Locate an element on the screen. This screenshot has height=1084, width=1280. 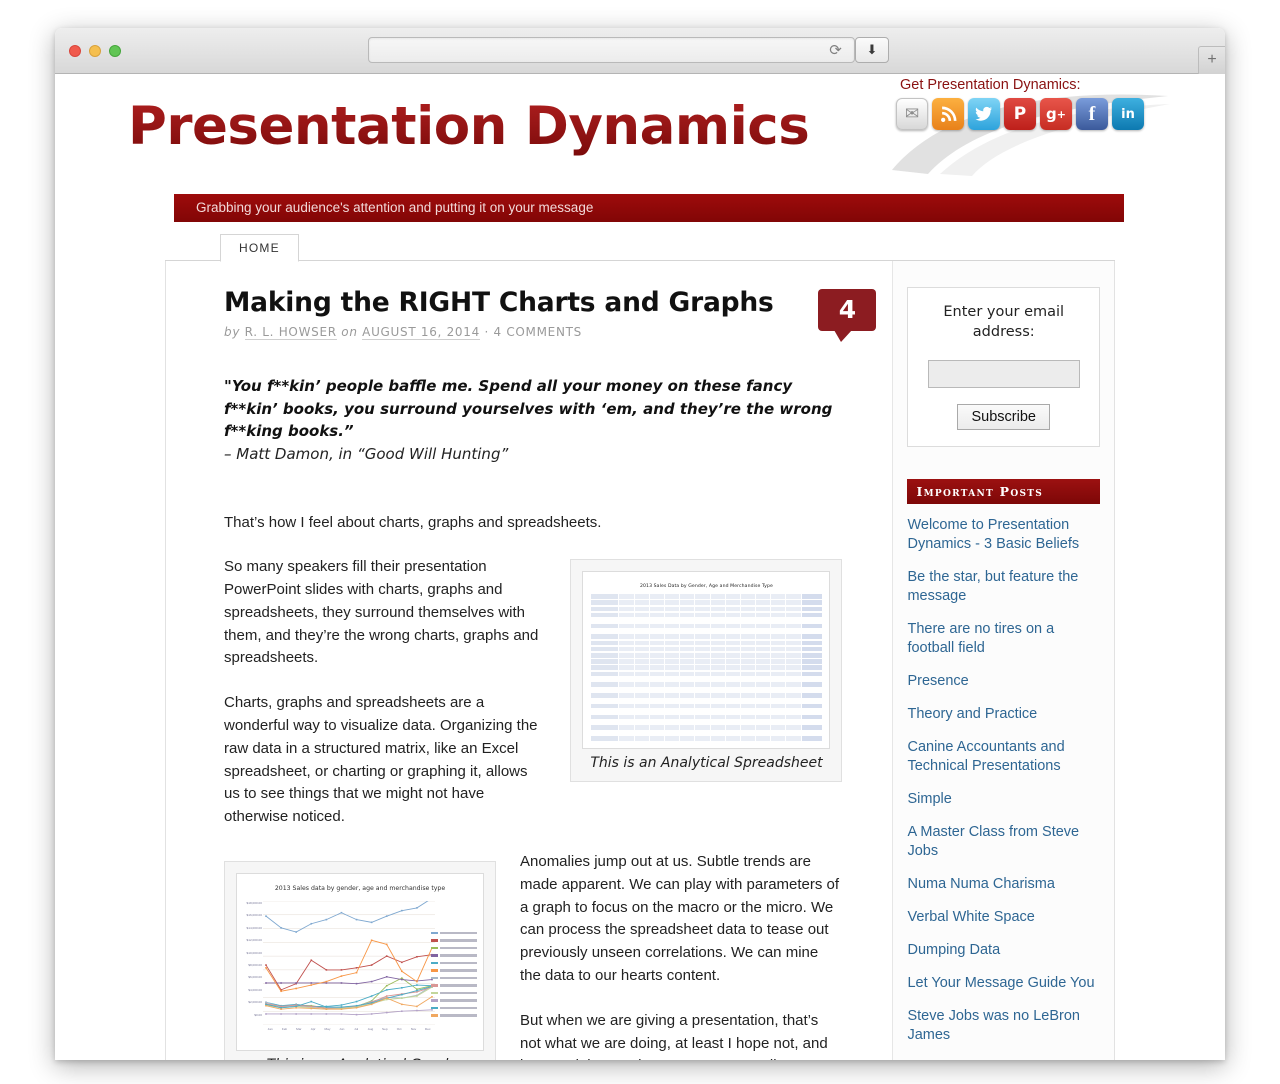
list-item: Presence is located at coordinates (1003, 681).